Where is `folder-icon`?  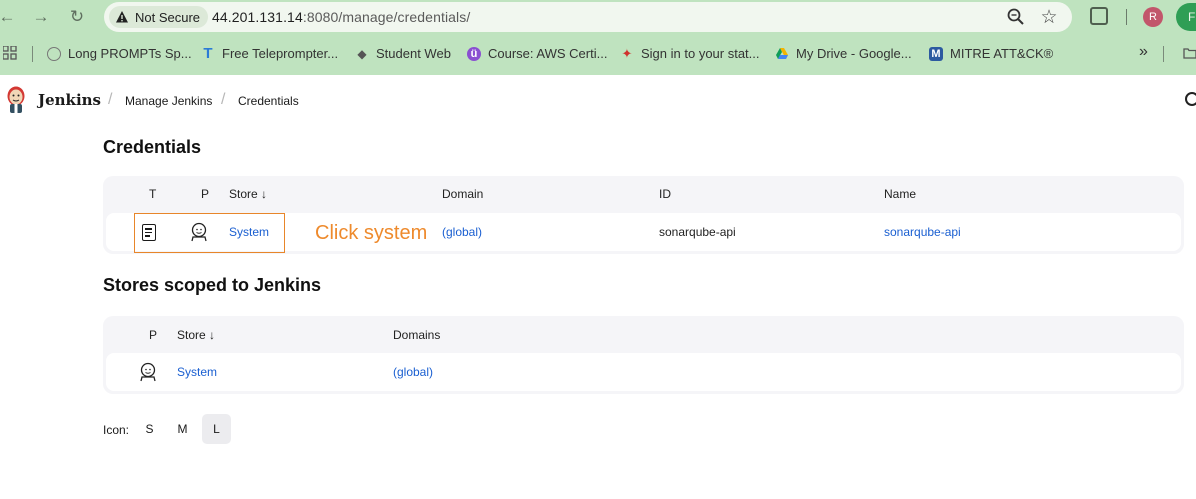 folder-icon is located at coordinates (1189, 53).